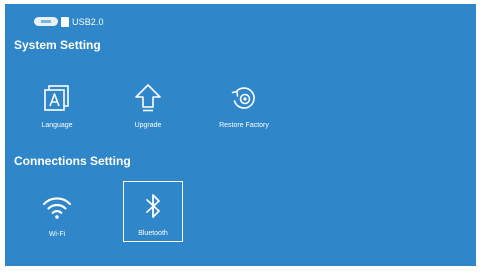  Describe the element at coordinates (57, 234) in the screenshot. I see `wifi-label: Wi-Fi` at that location.